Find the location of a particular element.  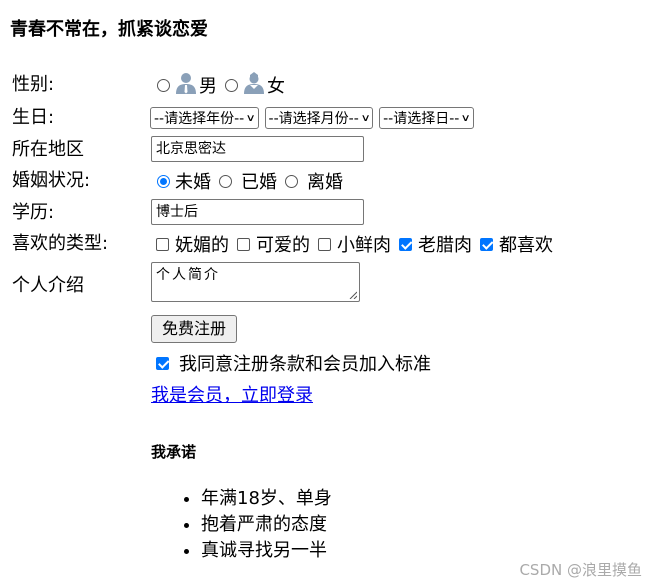

page-title: 青春不常在，抓紧谈恋爱 is located at coordinates (109, 29).